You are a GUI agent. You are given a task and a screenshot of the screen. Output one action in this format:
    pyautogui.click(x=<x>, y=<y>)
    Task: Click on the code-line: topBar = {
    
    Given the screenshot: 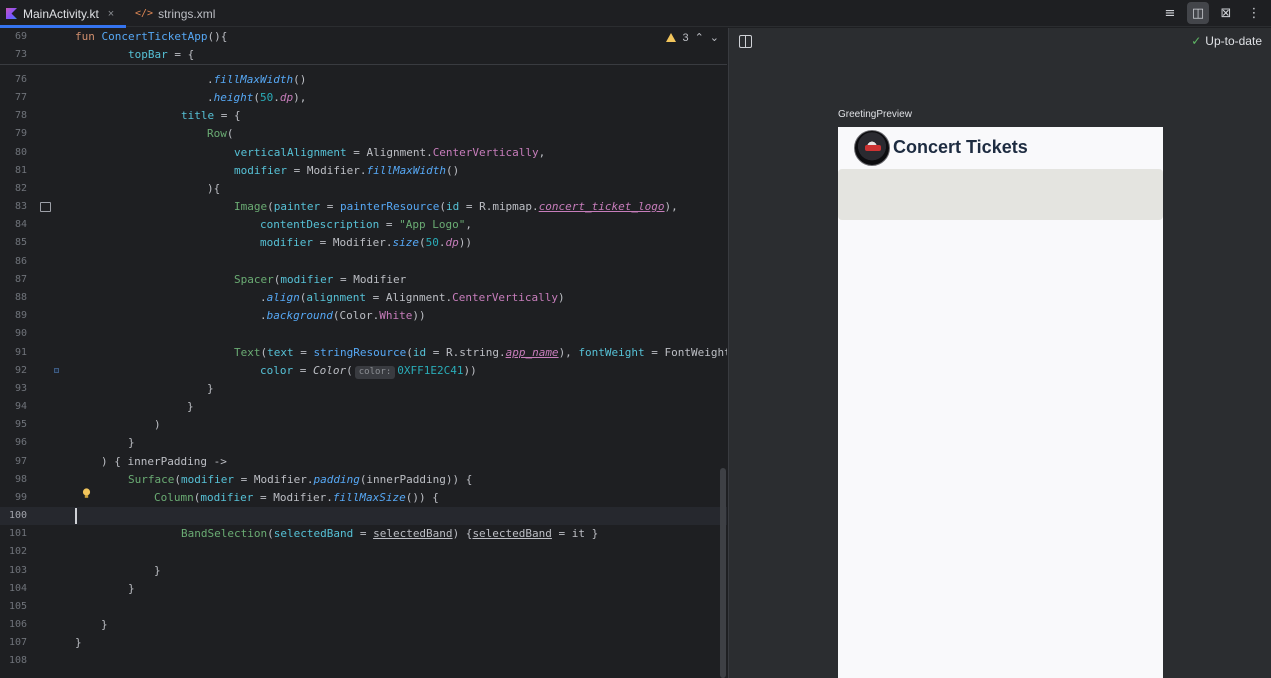 What is the action you would take?
    pyautogui.click(x=161, y=54)
    